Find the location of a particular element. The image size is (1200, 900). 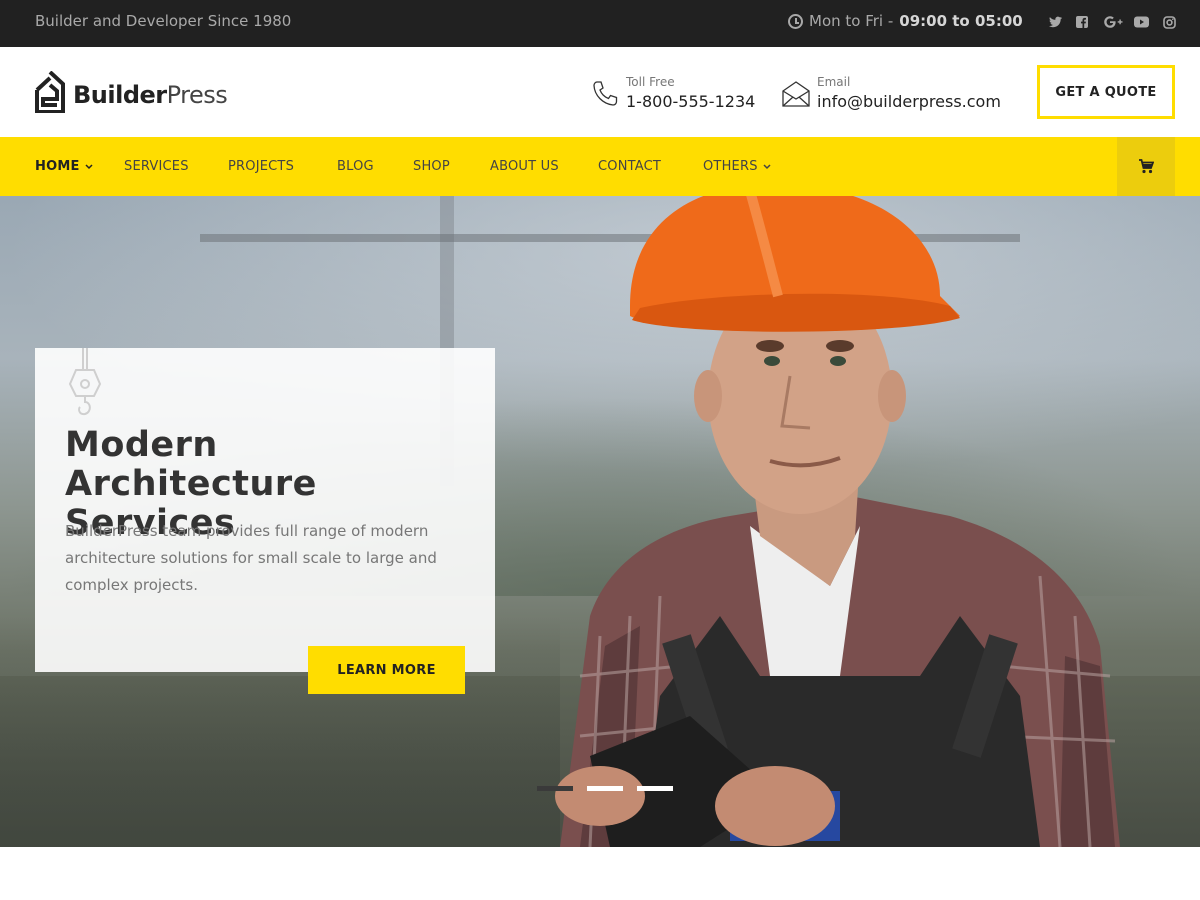

nav-item-contact: CONTACT is located at coordinates (629, 166).